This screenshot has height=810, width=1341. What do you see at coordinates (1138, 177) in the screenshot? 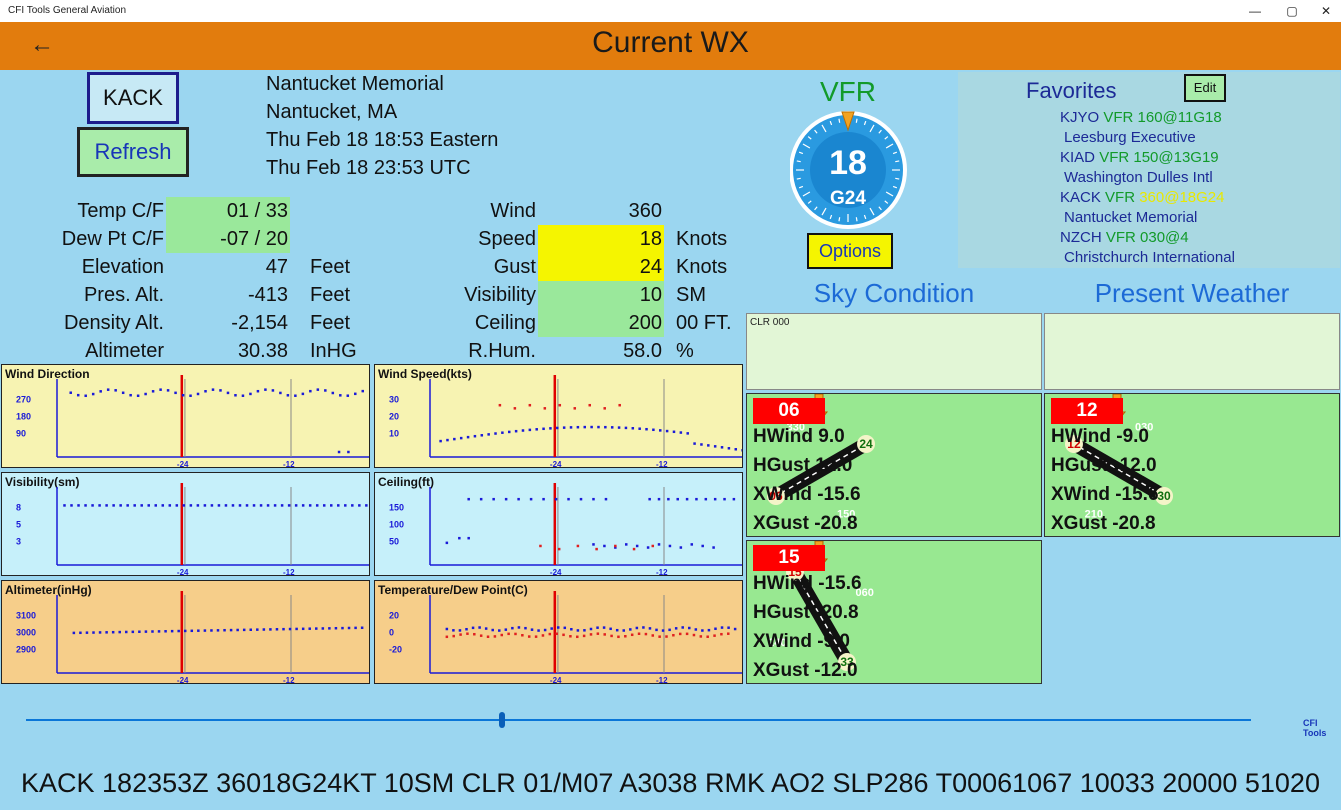
I see `favorite-name: Washington Dulles Intl` at bounding box center [1138, 177].